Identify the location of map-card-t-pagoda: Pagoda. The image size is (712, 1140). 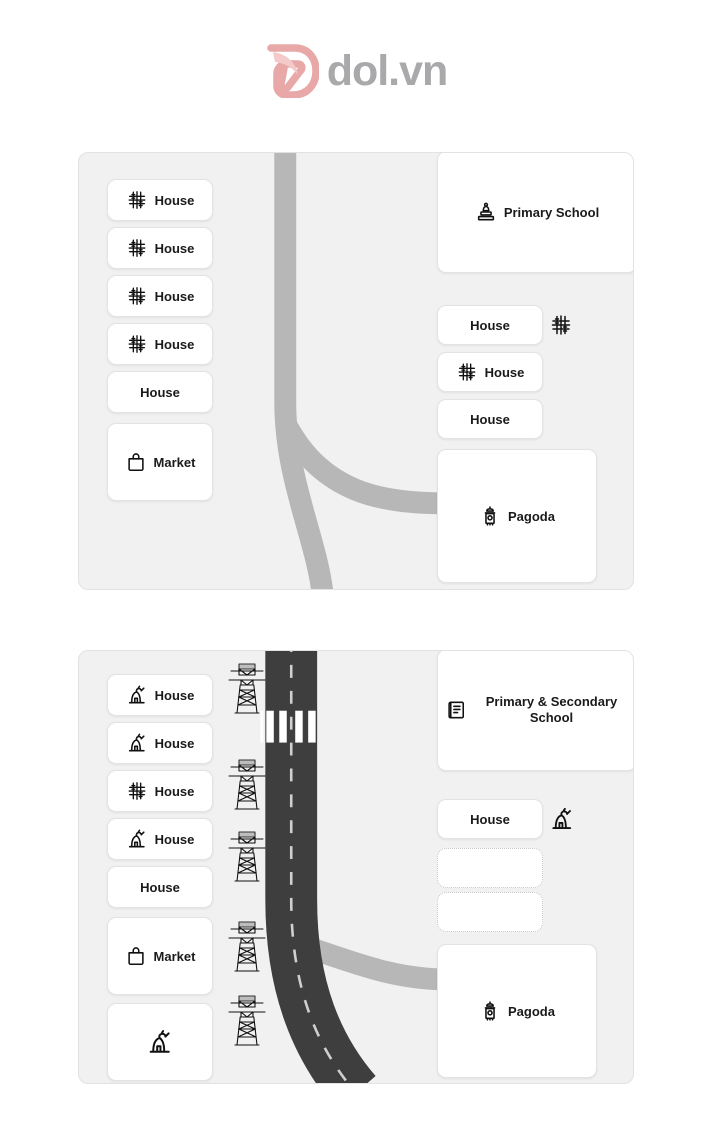
(517, 516).